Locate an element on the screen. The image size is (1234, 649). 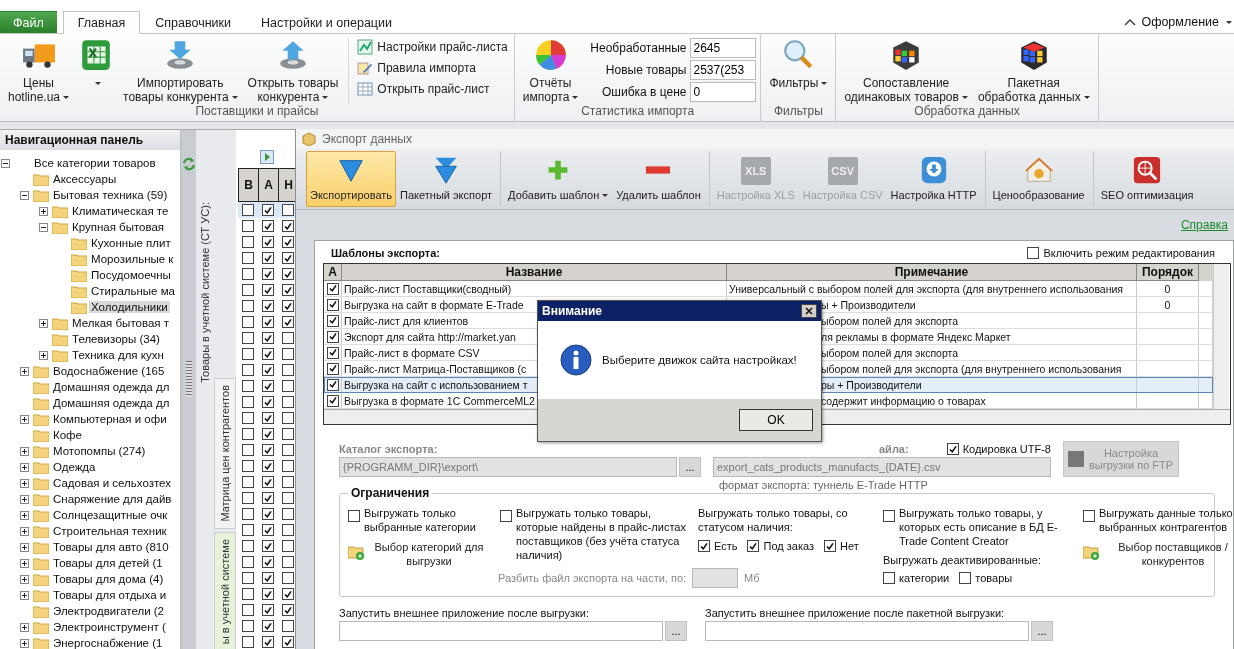
ok-button: OK is located at coordinates (776, 420).